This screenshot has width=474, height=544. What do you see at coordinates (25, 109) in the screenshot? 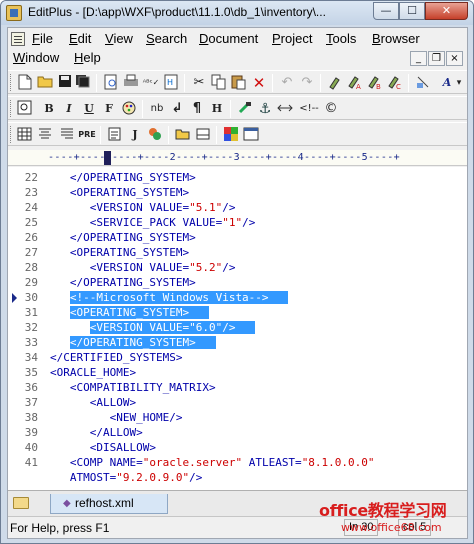
I see `quick-html-icon` at bounding box center [25, 109].